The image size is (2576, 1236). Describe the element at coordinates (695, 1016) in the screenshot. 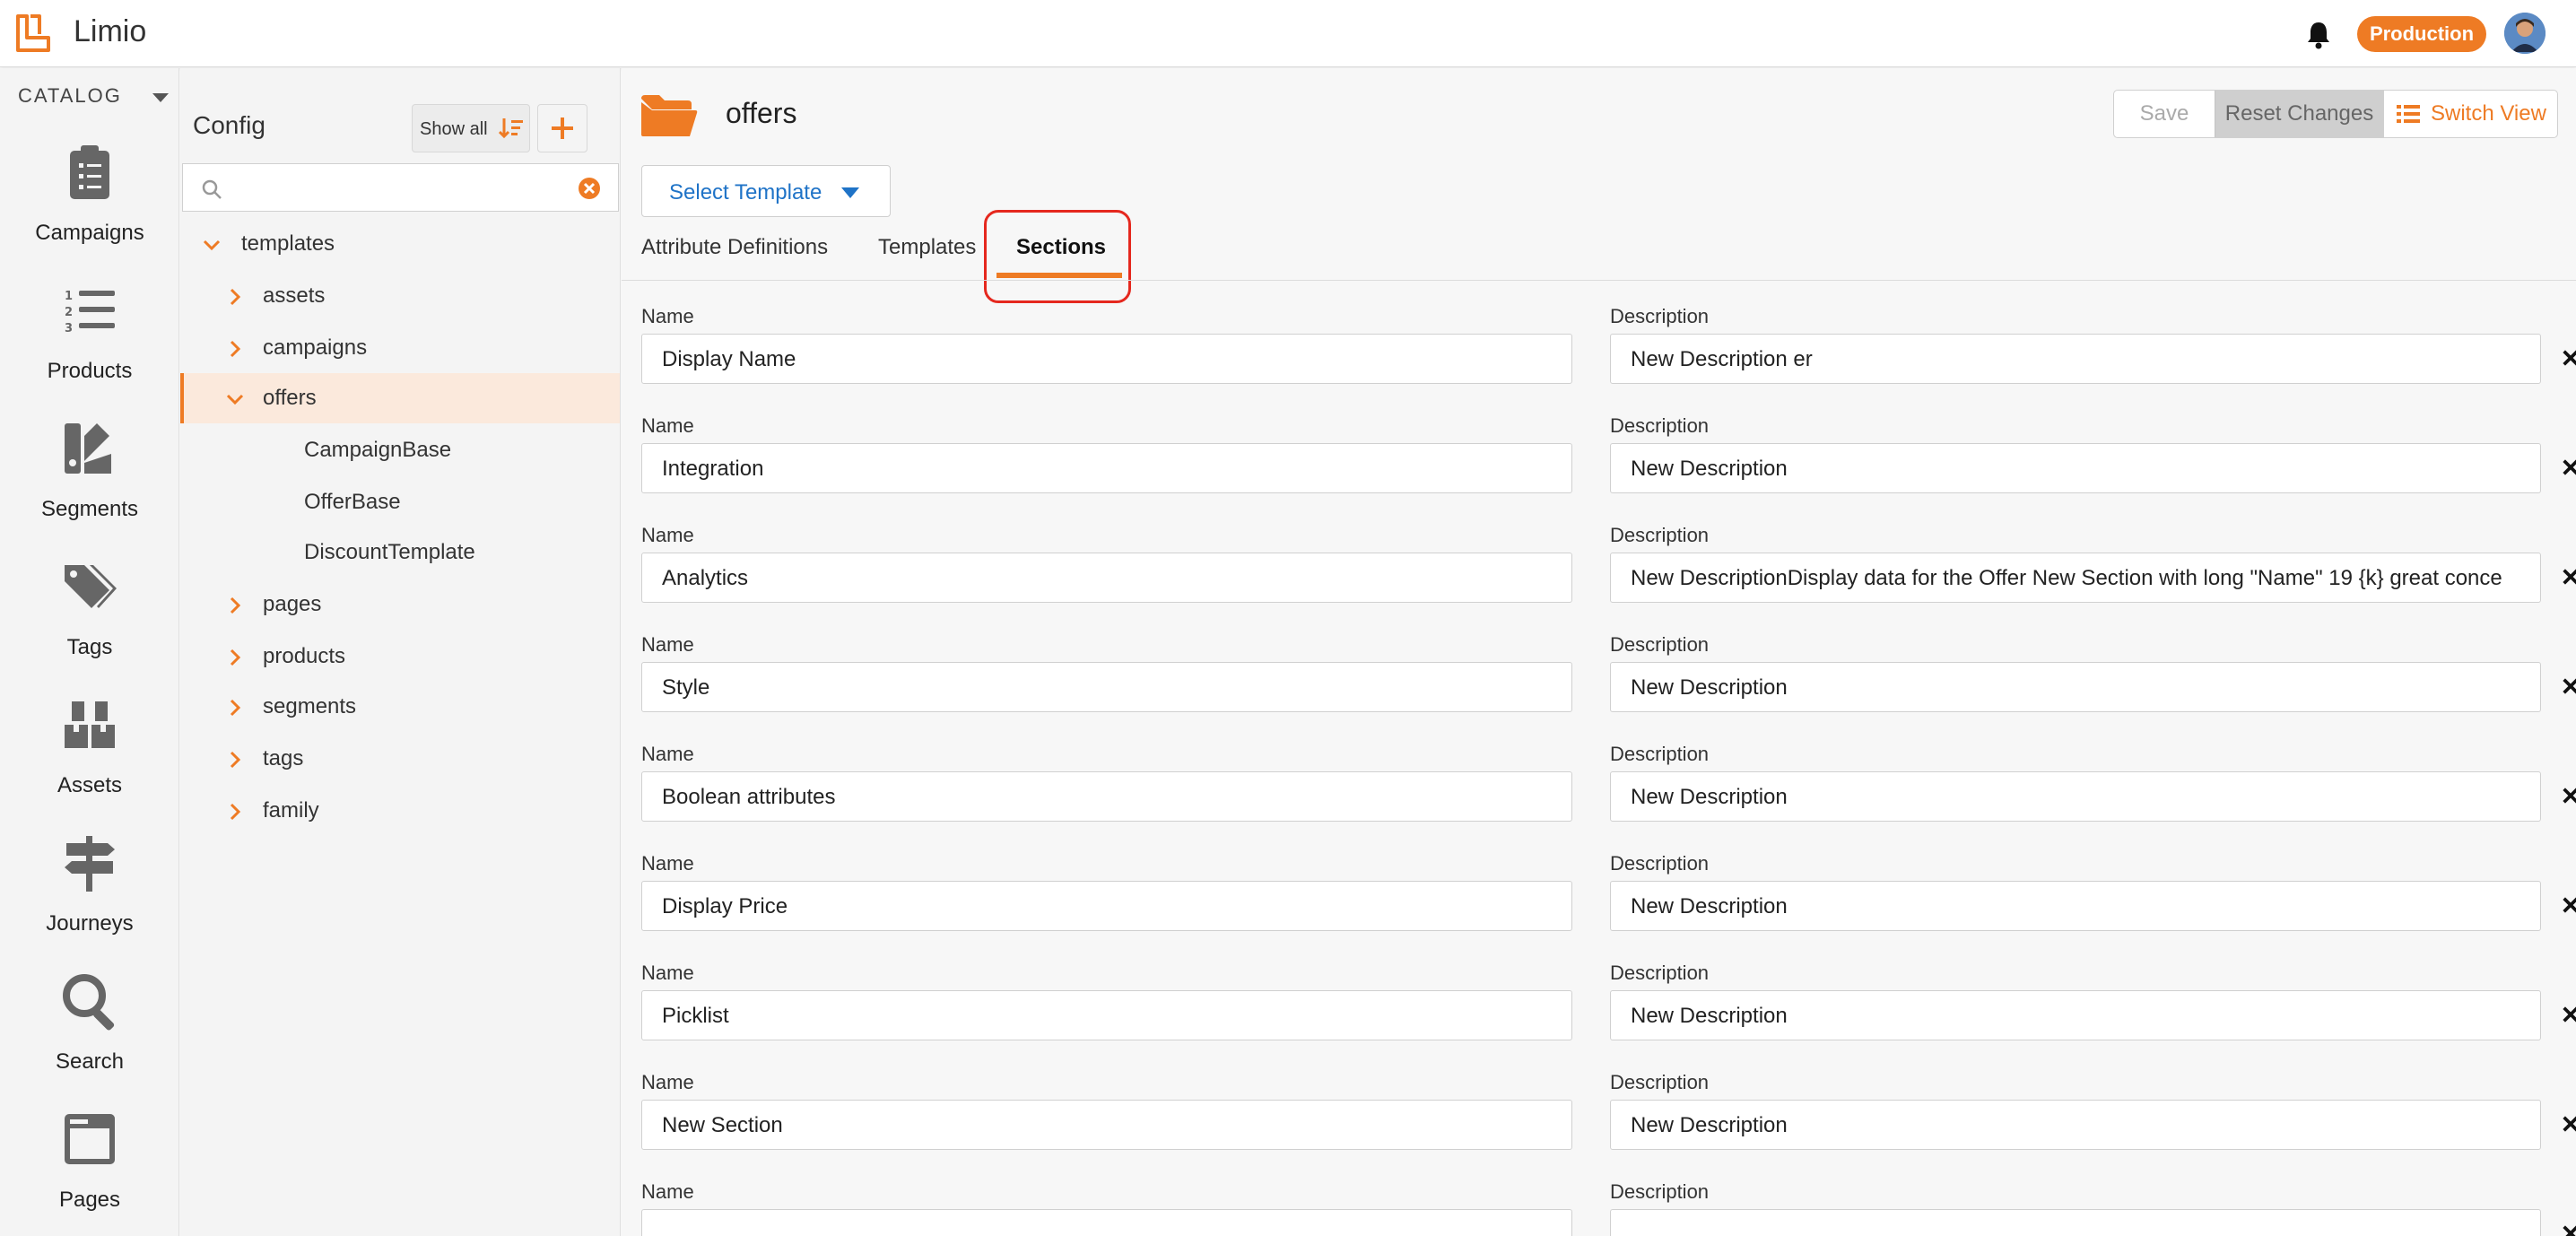

I see `section-name-value: Picklist` at that location.